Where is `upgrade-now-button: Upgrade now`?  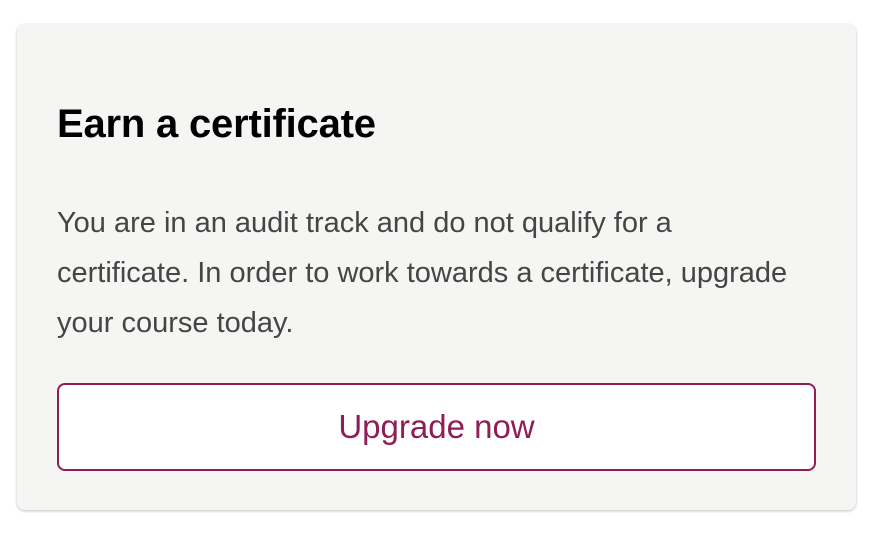
upgrade-now-button: Upgrade now is located at coordinates (436, 427).